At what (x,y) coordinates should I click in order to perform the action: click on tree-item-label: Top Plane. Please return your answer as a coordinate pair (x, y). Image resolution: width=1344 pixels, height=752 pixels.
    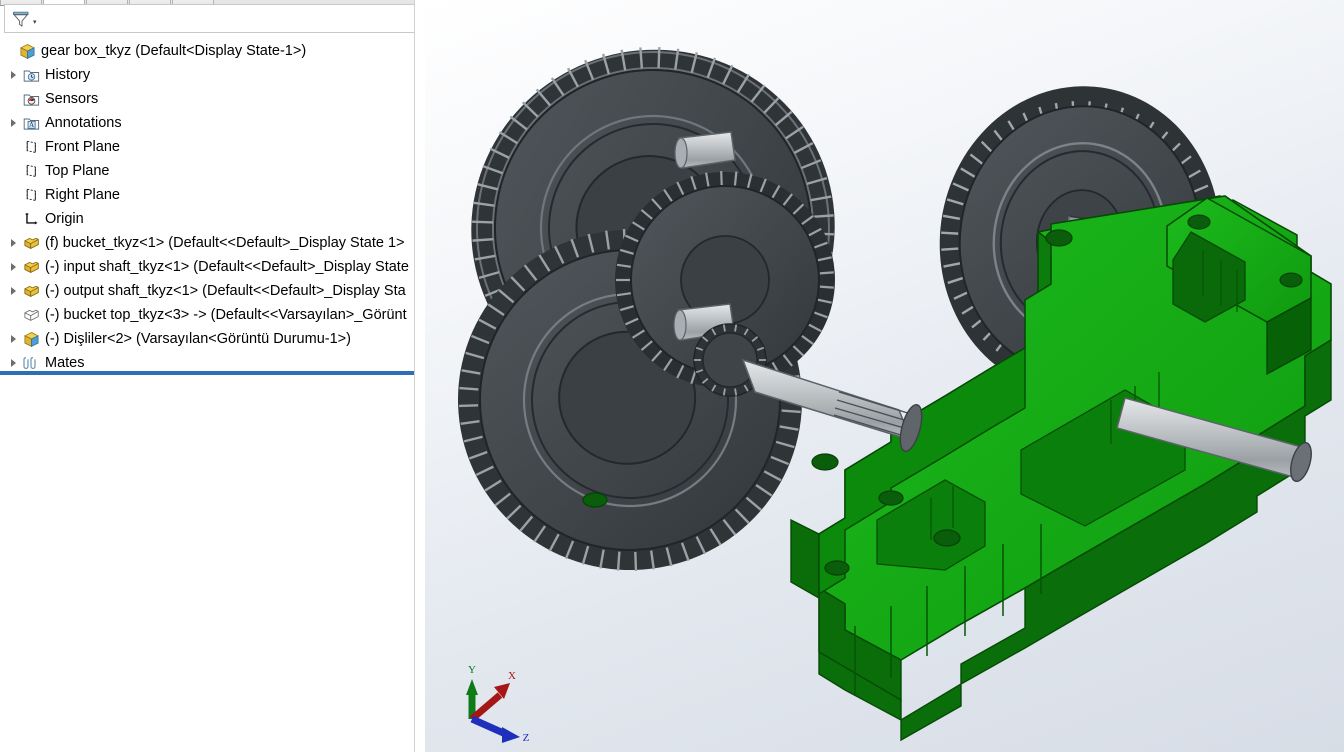
    Looking at the image, I should click on (77, 171).